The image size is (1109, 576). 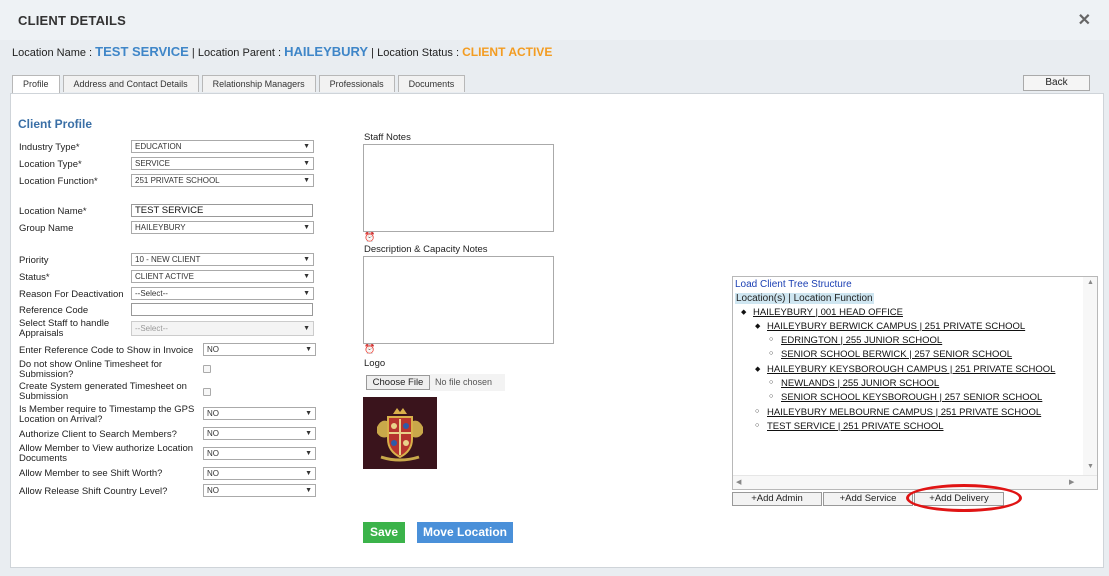 I want to click on close-icon: ✕, so click(x=1084, y=20).